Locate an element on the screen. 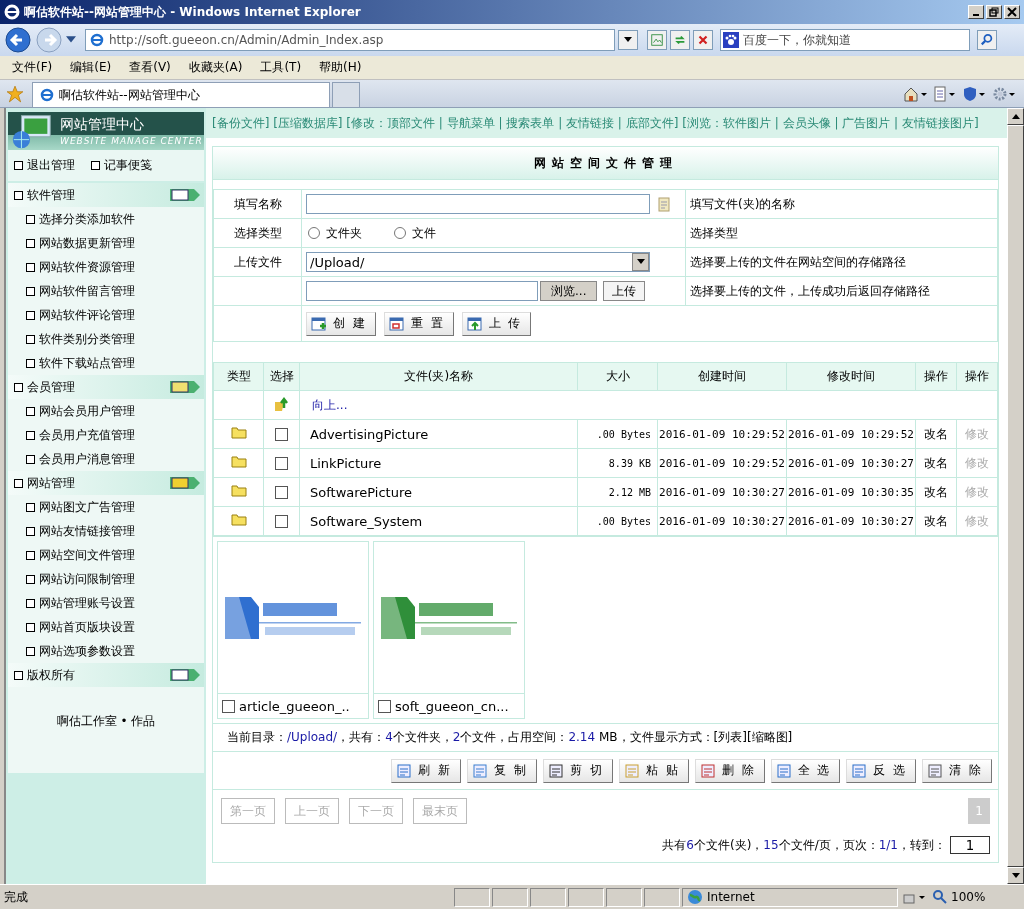  shield-icon is located at coordinates (975, 93).